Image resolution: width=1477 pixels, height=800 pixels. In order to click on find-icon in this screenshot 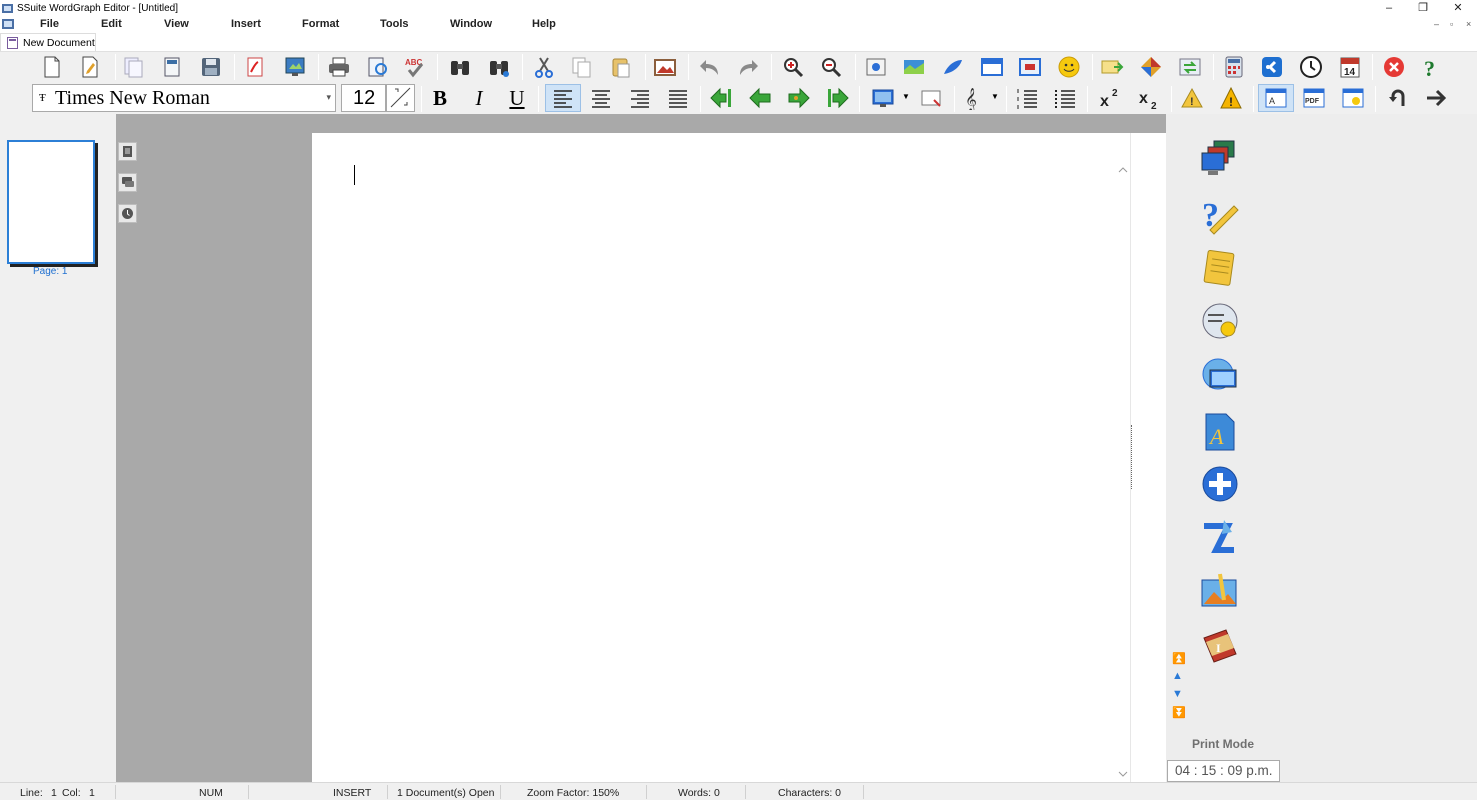, I will do `click(460, 67)`.